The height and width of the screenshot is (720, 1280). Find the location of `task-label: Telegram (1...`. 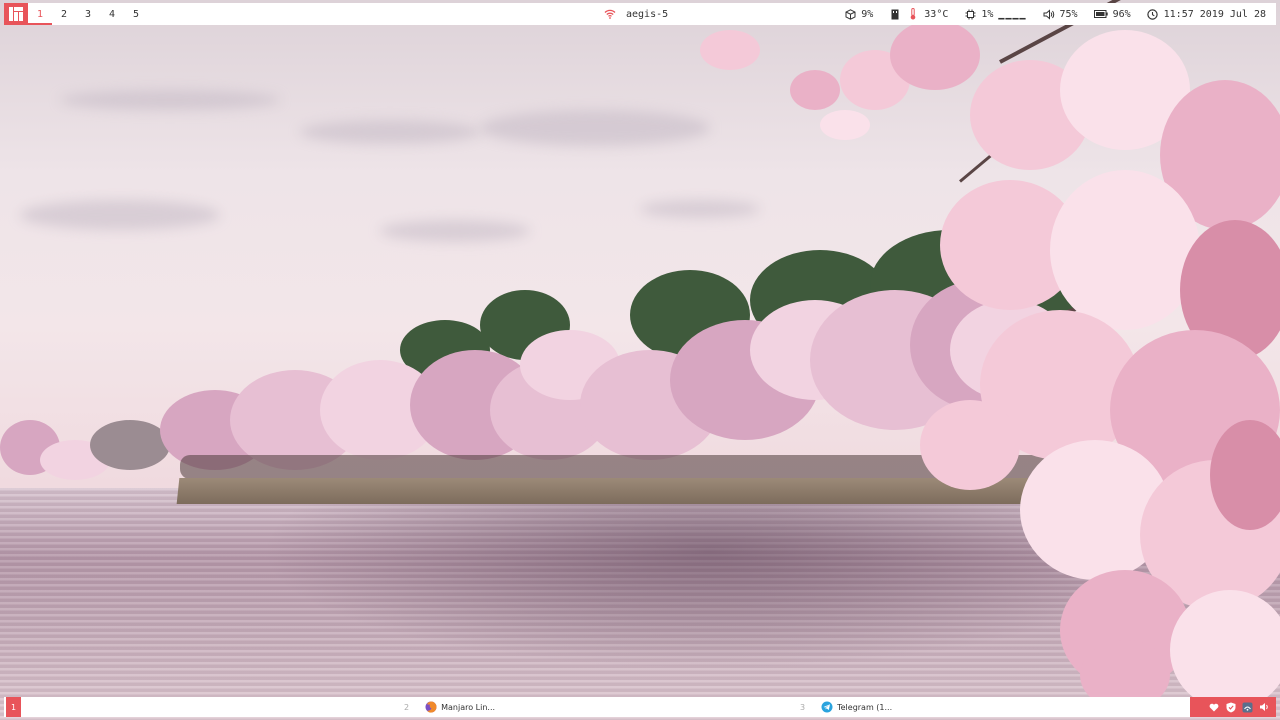

task-label: Telegram (1... is located at coordinates (865, 707).